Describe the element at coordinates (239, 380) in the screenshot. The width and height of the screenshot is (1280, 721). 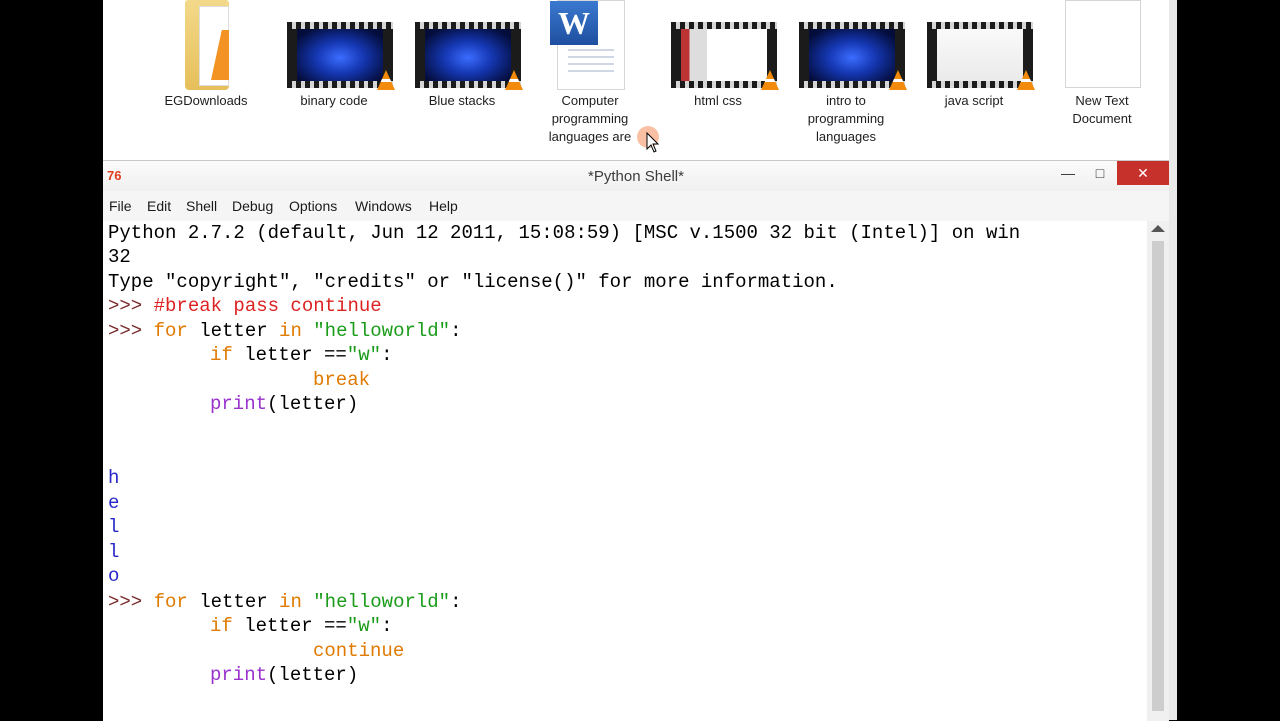
I see `code-line: break` at that location.